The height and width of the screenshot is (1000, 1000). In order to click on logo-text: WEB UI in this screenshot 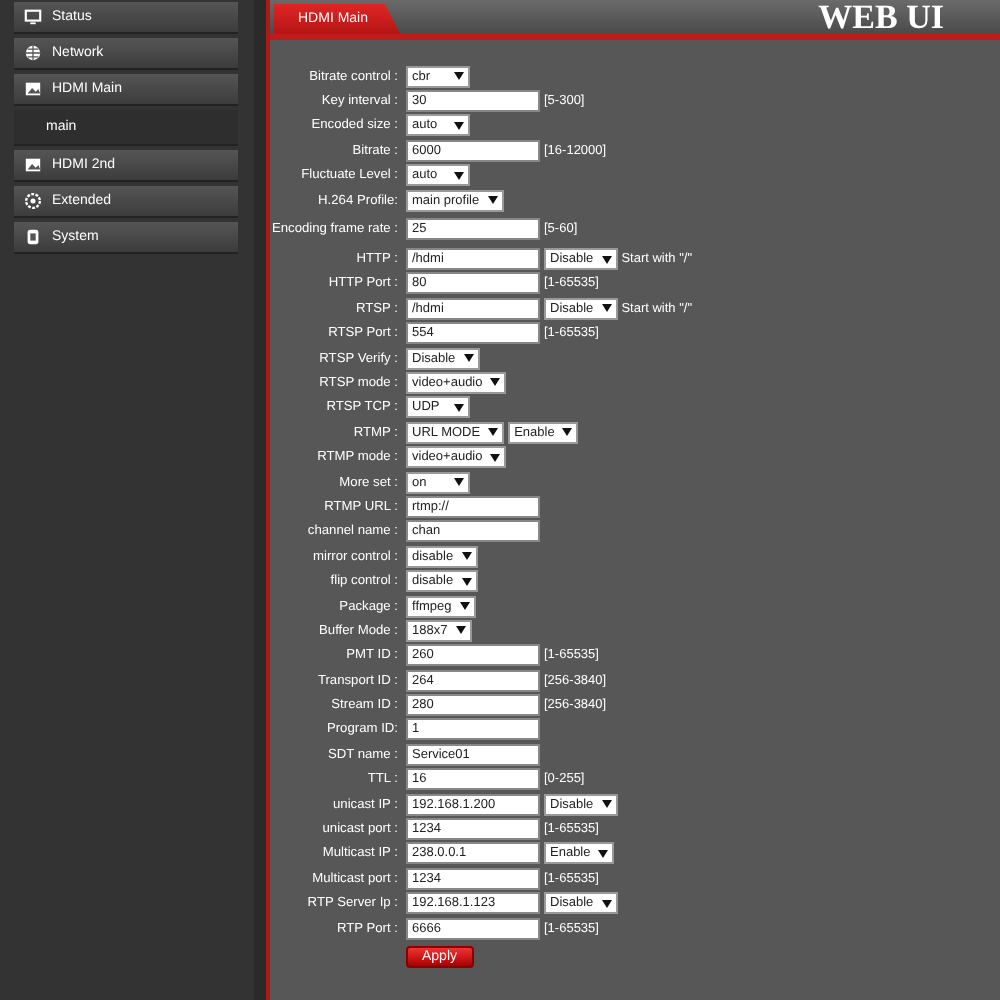, I will do `click(881, 17)`.